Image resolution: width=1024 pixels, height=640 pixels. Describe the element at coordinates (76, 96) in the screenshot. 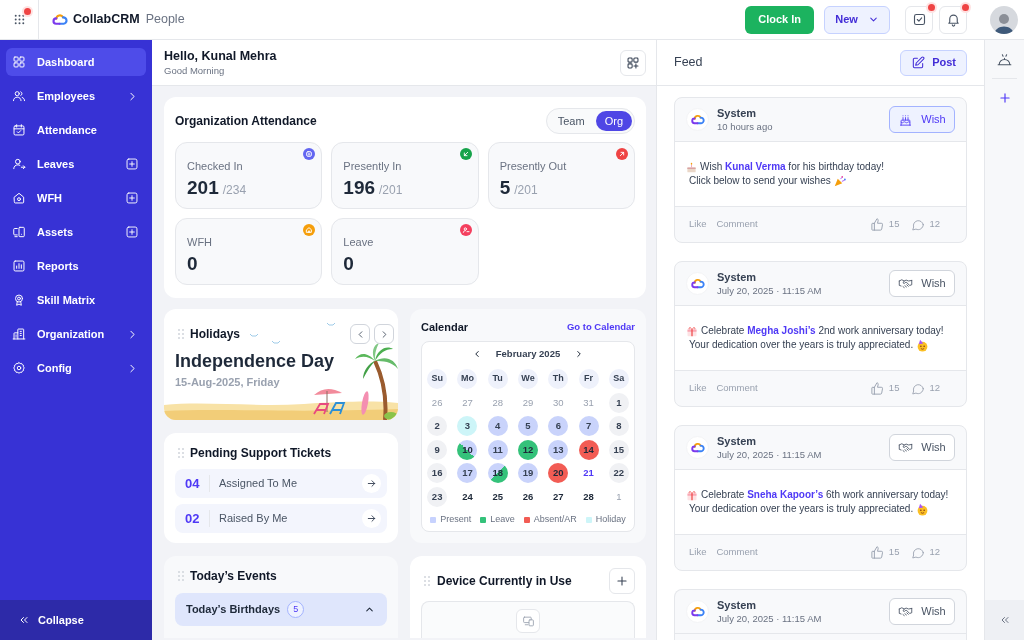

I see `sidebar-item: Employees` at that location.